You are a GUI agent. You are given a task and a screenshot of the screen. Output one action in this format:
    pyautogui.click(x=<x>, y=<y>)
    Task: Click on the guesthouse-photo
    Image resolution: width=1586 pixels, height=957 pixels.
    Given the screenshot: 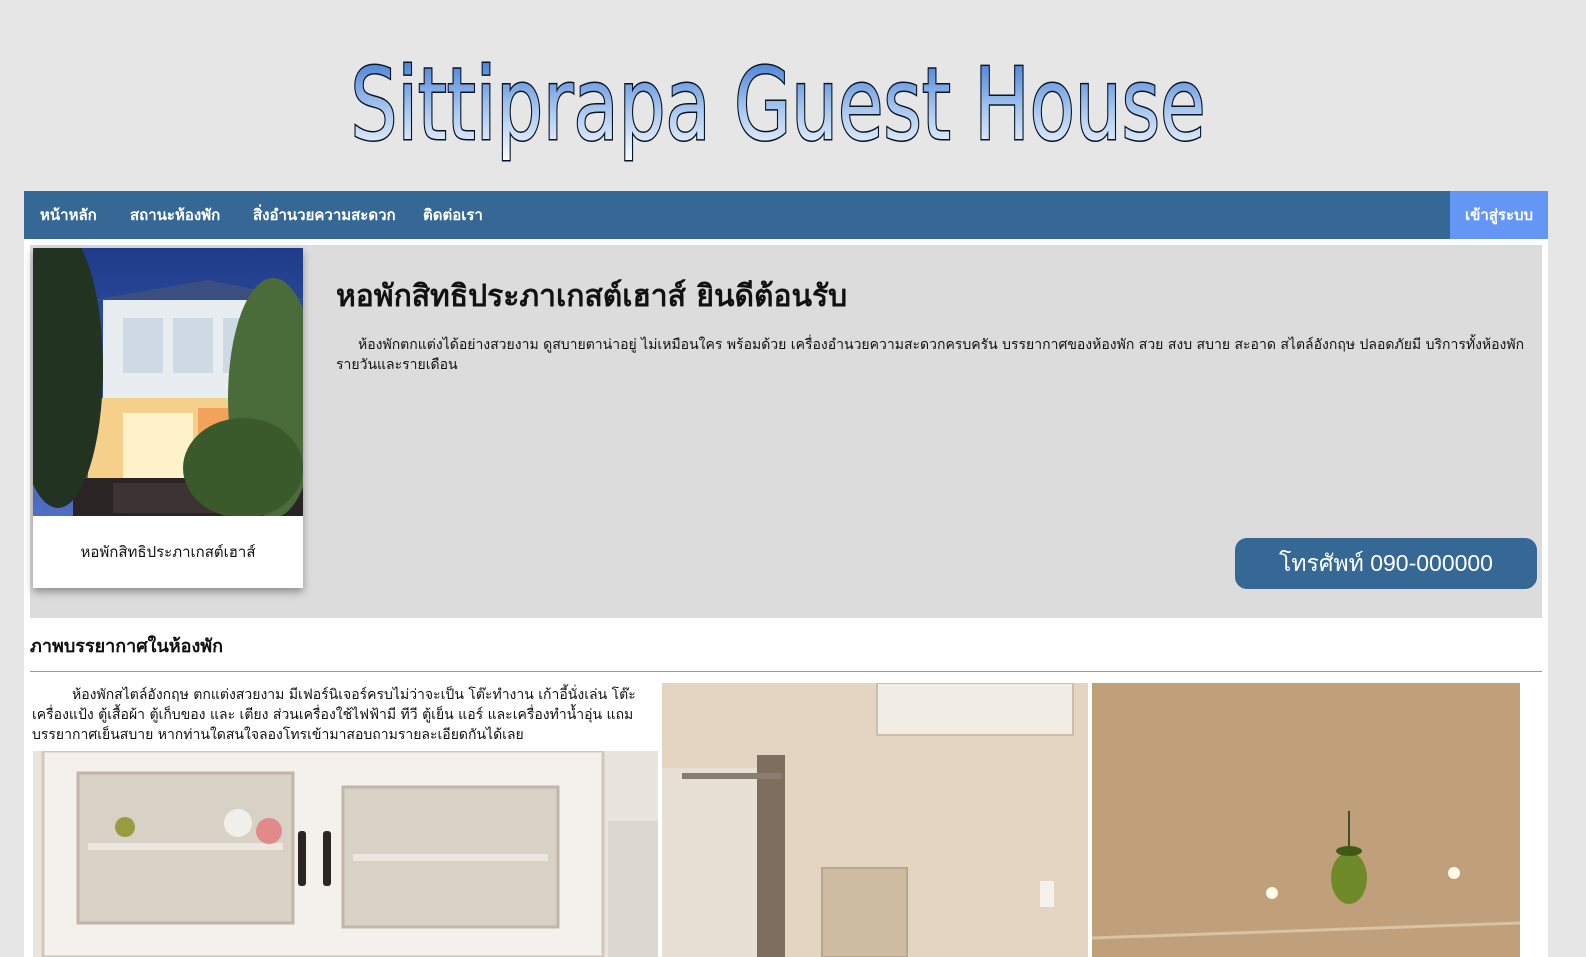 What is the action you would take?
    pyautogui.click(x=168, y=382)
    